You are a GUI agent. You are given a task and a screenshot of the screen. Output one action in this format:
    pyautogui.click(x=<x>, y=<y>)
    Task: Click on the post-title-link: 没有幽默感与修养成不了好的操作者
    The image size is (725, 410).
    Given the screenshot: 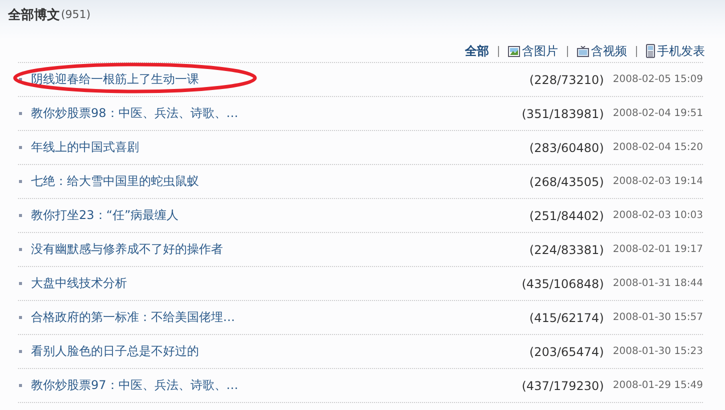 What is the action you would take?
    pyautogui.click(x=127, y=249)
    